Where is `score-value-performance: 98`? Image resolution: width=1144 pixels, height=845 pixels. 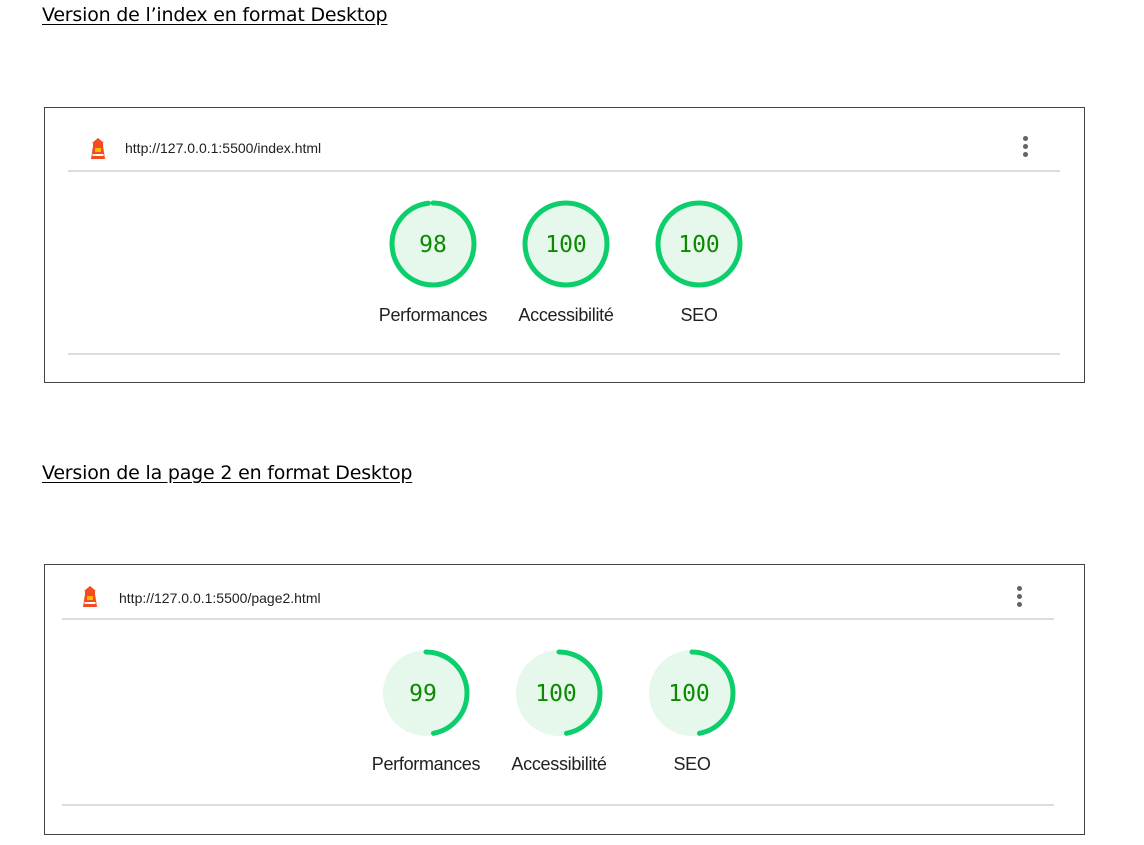 score-value-performance: 98 is located at coordinates (433, 245).